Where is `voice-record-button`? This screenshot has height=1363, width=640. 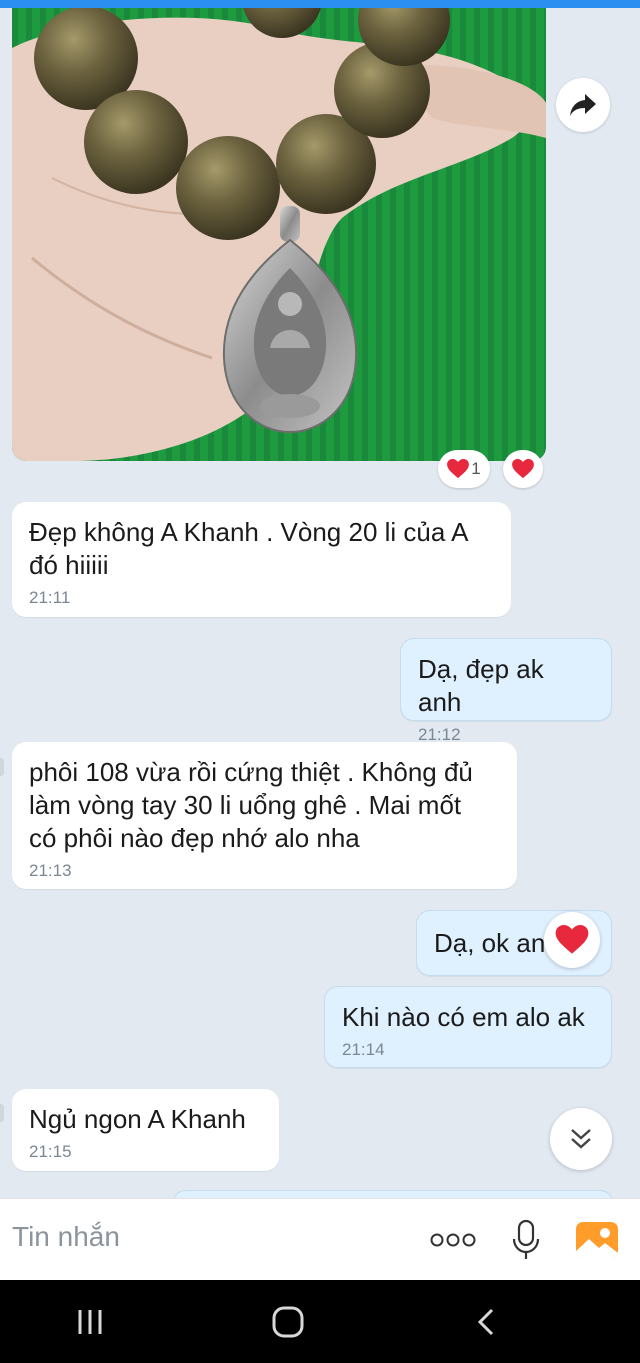
voice-record-button is located at coordinates (526, 1240).